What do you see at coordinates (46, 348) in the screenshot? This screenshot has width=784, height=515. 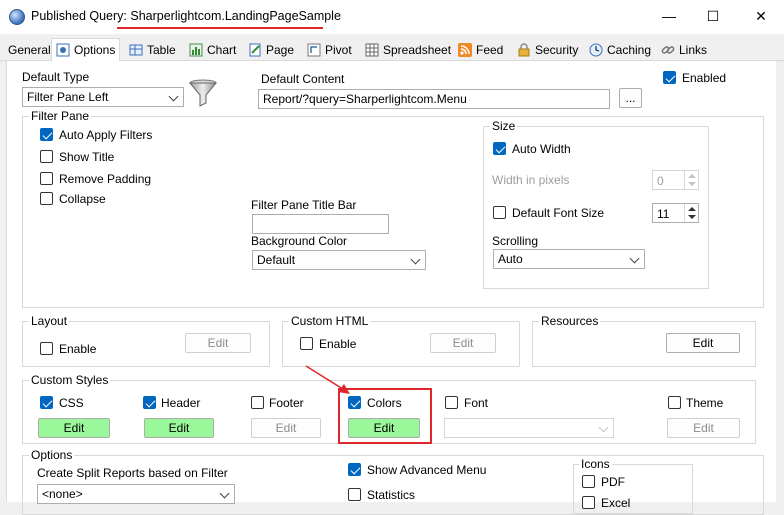 I see `layout-enable-checkbox` at bounding box center [46, 348].